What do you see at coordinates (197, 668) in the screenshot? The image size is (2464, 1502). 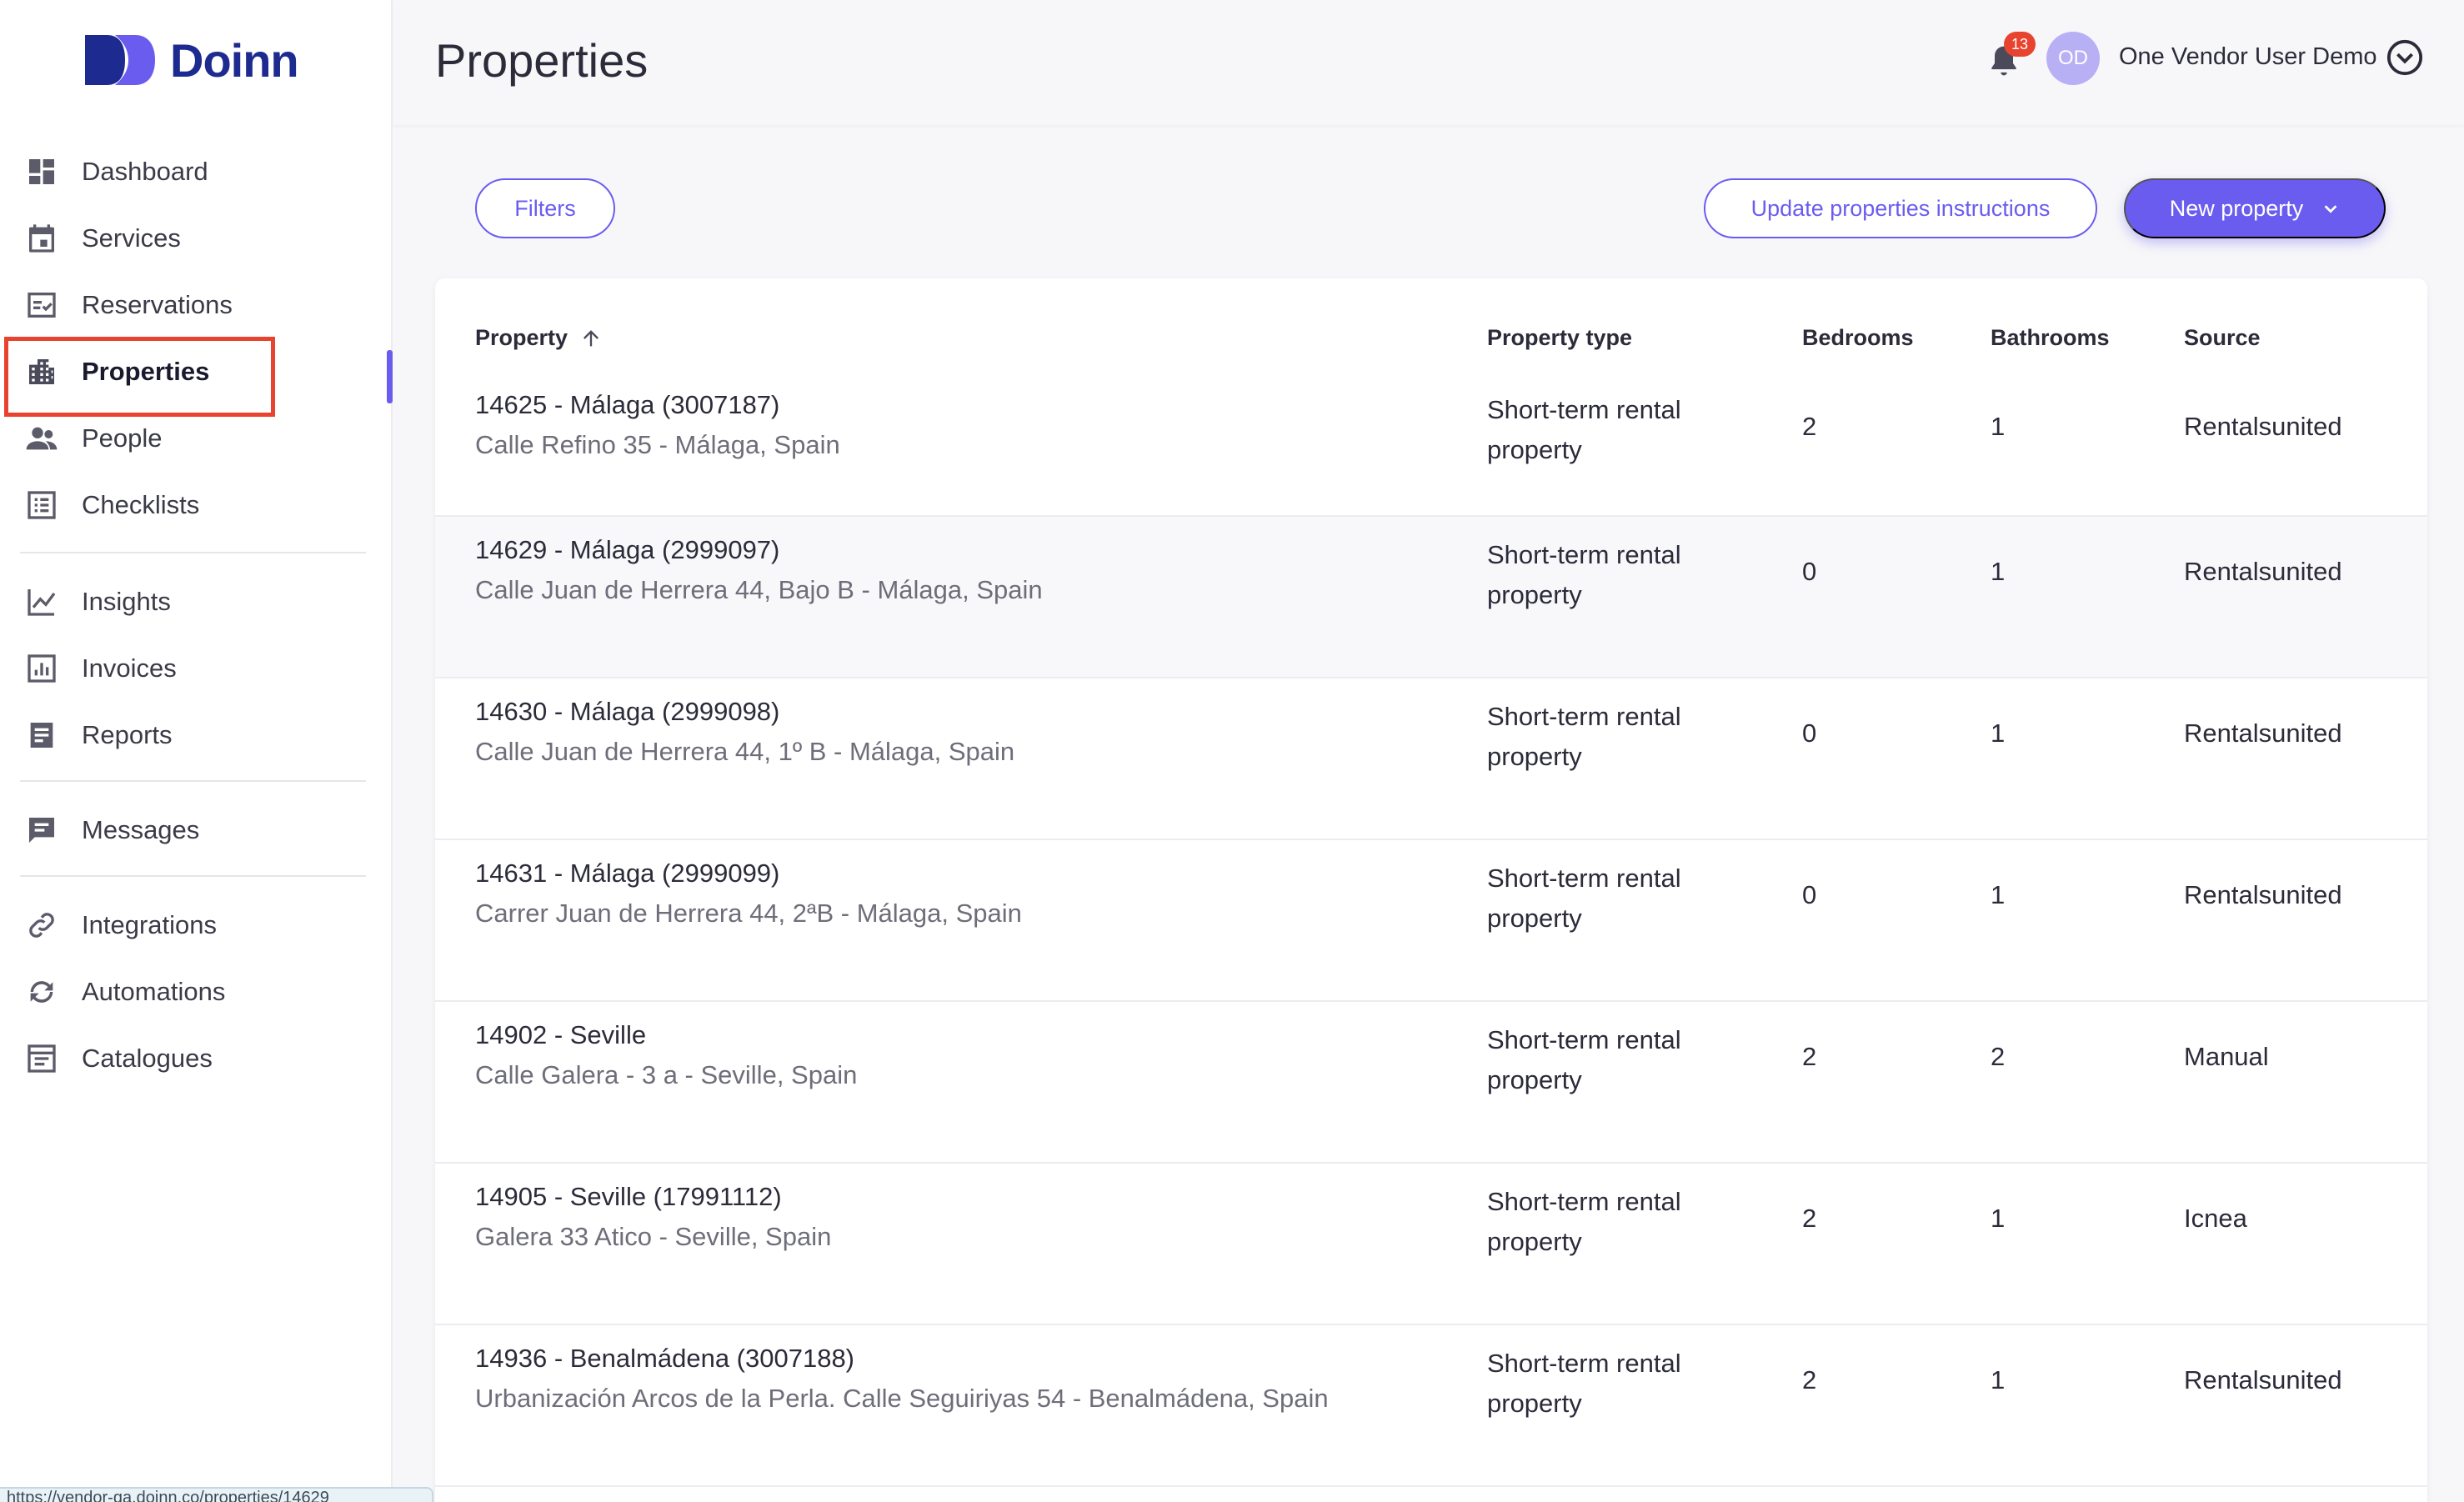 I see `sidebar-item-invoices: Invoices` at bounding box center [197, 668].